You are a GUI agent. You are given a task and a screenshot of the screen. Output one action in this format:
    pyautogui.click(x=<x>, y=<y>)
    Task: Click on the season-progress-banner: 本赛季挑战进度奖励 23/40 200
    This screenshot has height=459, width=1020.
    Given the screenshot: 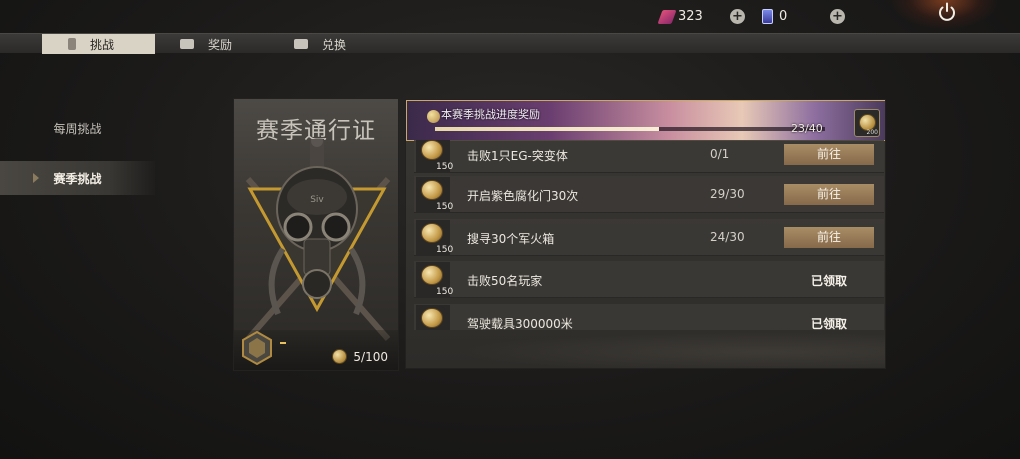 What is the action you would take?
    pyautogui.click(x=645, y=120)
    